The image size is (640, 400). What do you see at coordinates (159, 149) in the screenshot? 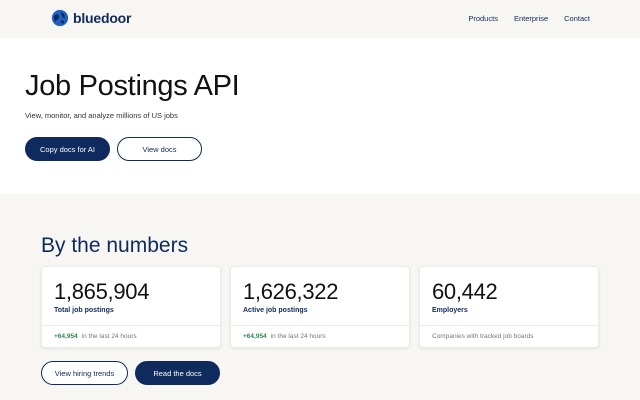
I see `view-docs-button: View docs` at bounding box center [159, 149].